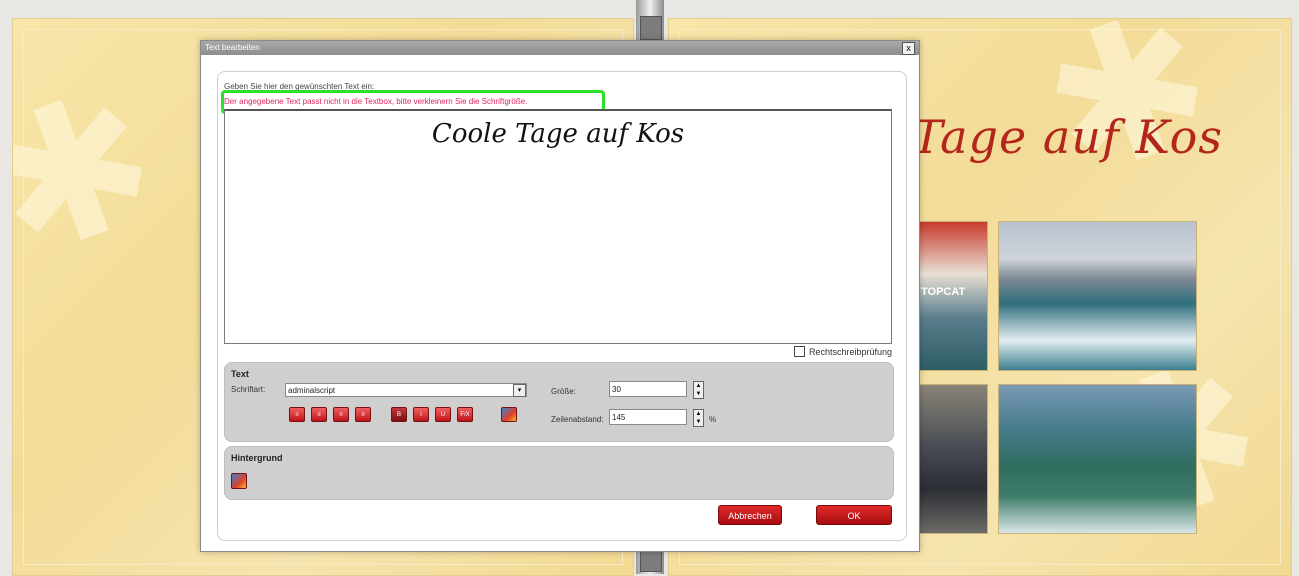 The height and width of the screenshot is (576, 1299). Describe the element at coordinates (558, 134) in the screenshot. I see `text-content: Coole Tage auf Kos` at that location.